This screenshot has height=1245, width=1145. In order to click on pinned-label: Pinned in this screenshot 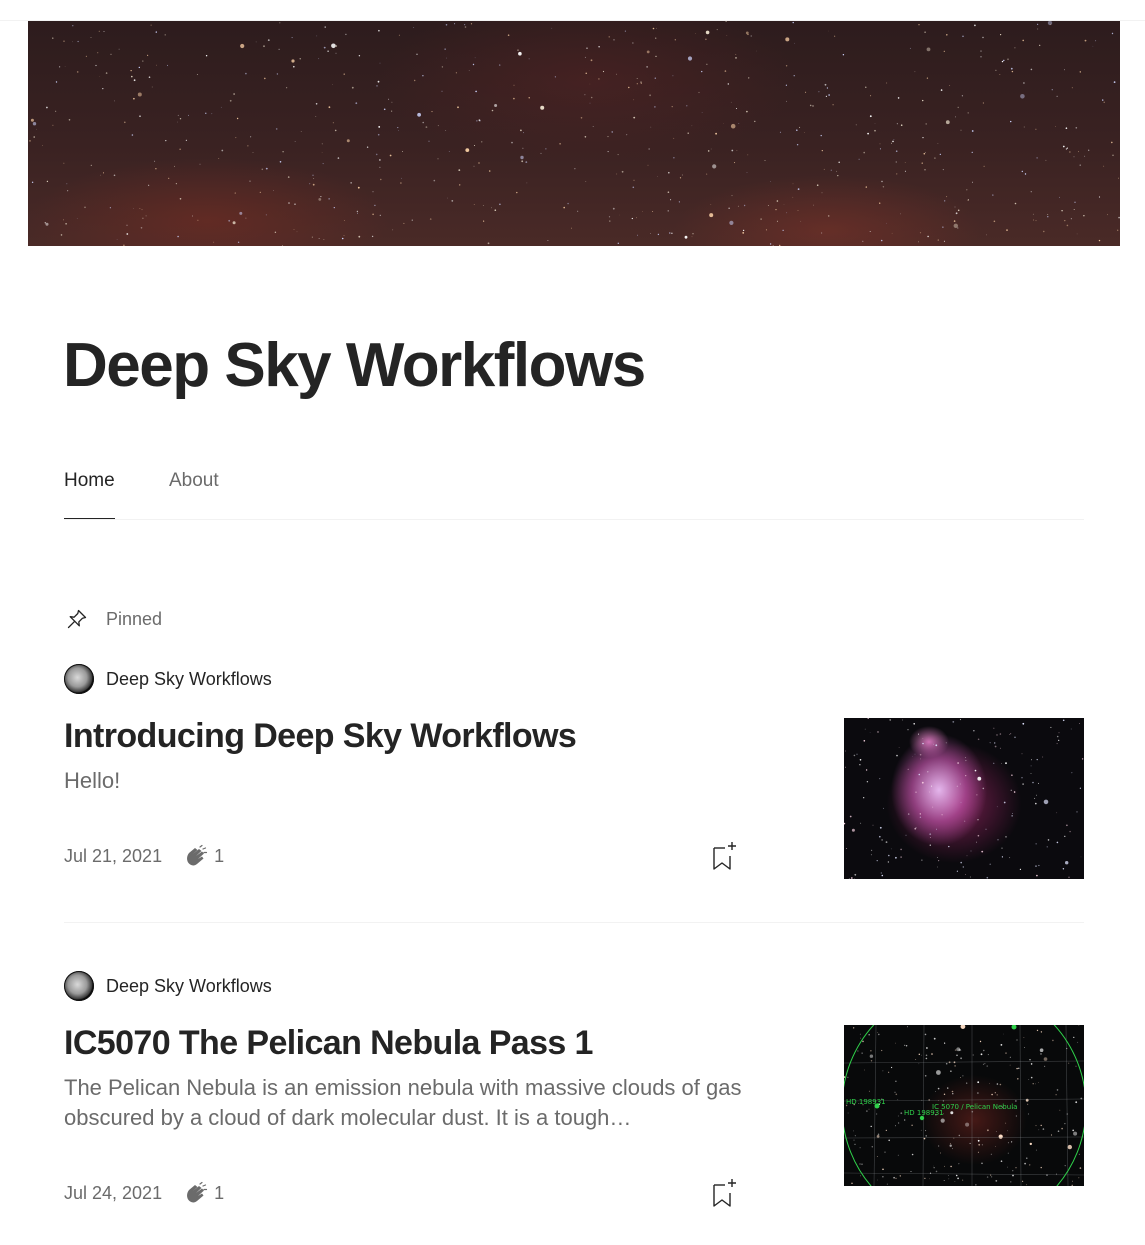, I will do `click(134, 618)`.